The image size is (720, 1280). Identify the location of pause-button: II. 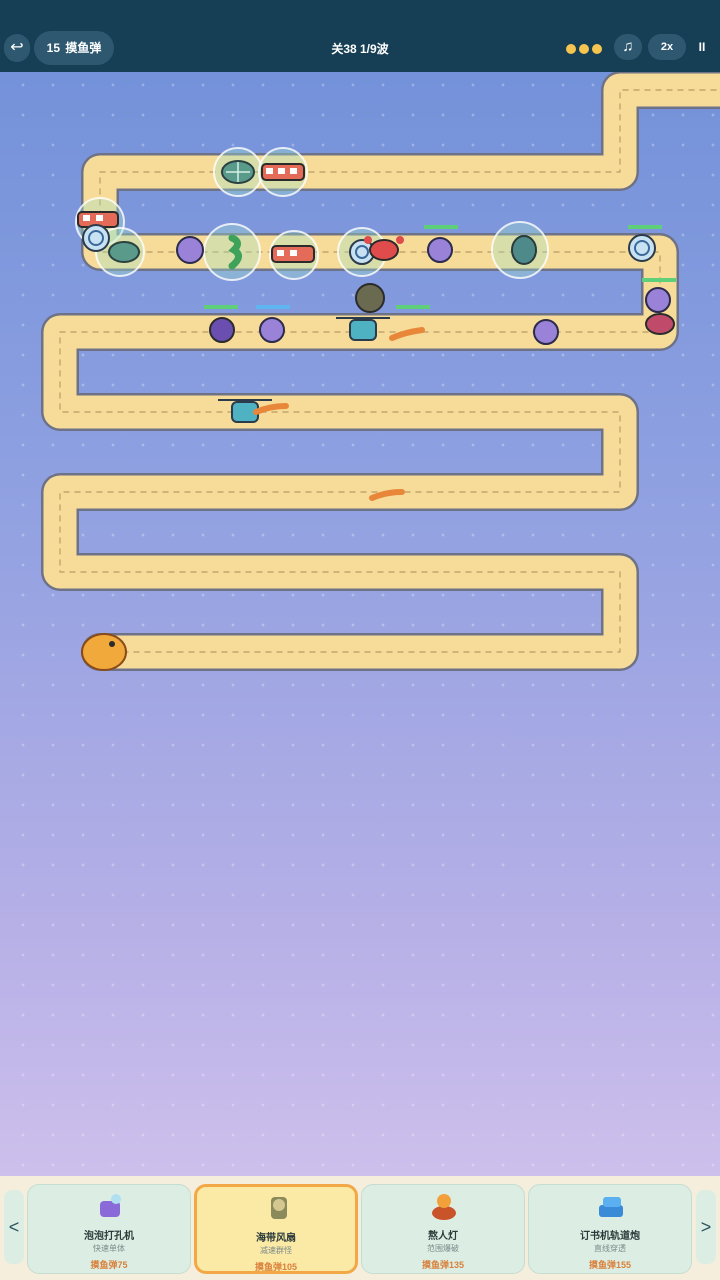
(702, 47).